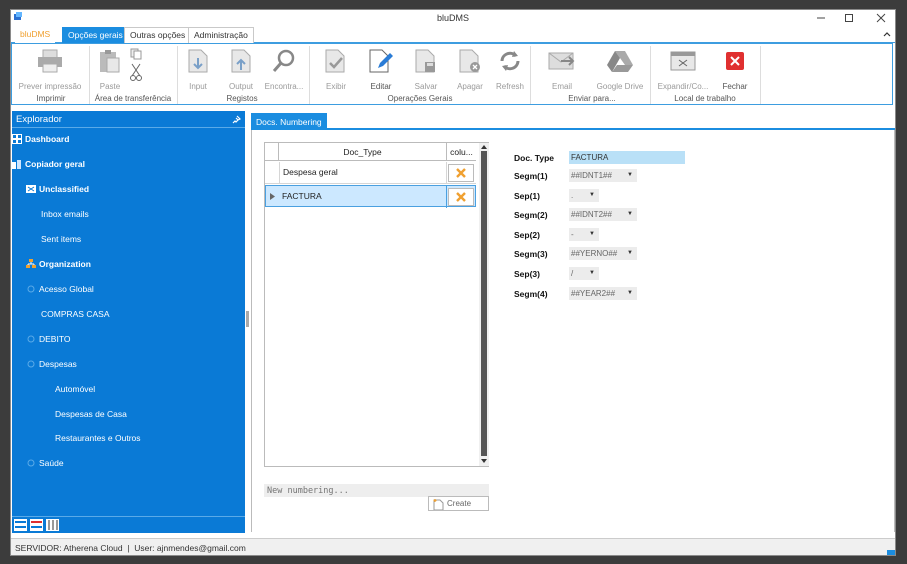 The width and height of the screenshot is (907, 564). I want to click on dashboard-icon, so click(17, 139).